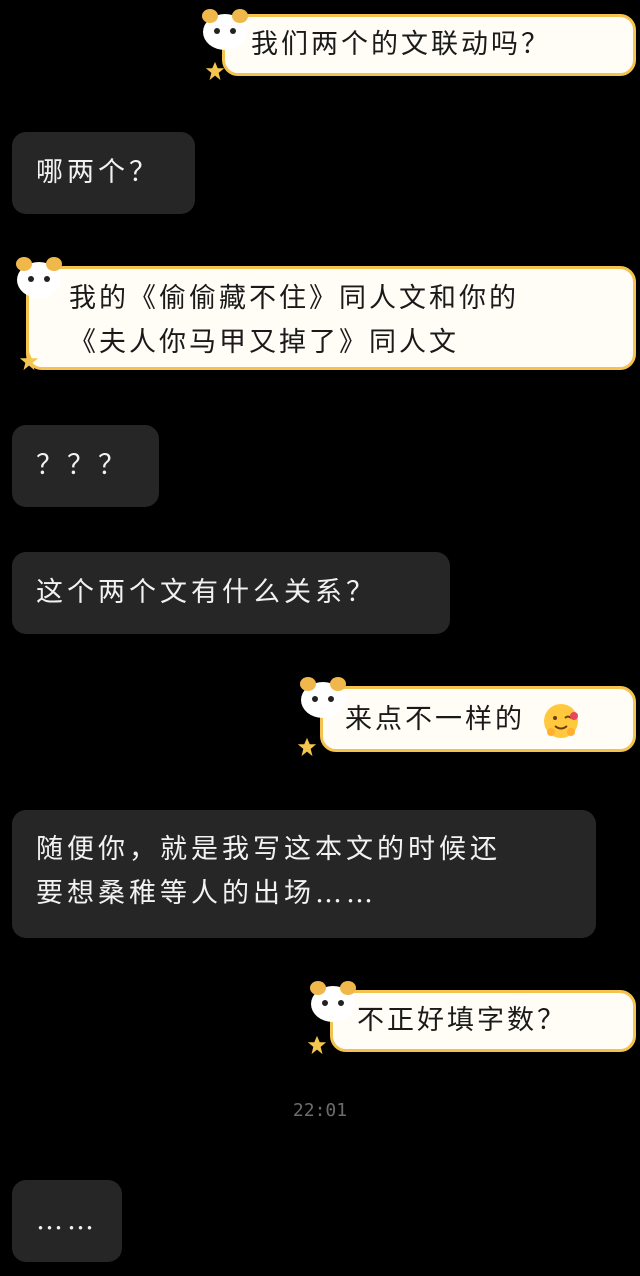  I want to click on message-text: 哪两个？, so click(98, 172).